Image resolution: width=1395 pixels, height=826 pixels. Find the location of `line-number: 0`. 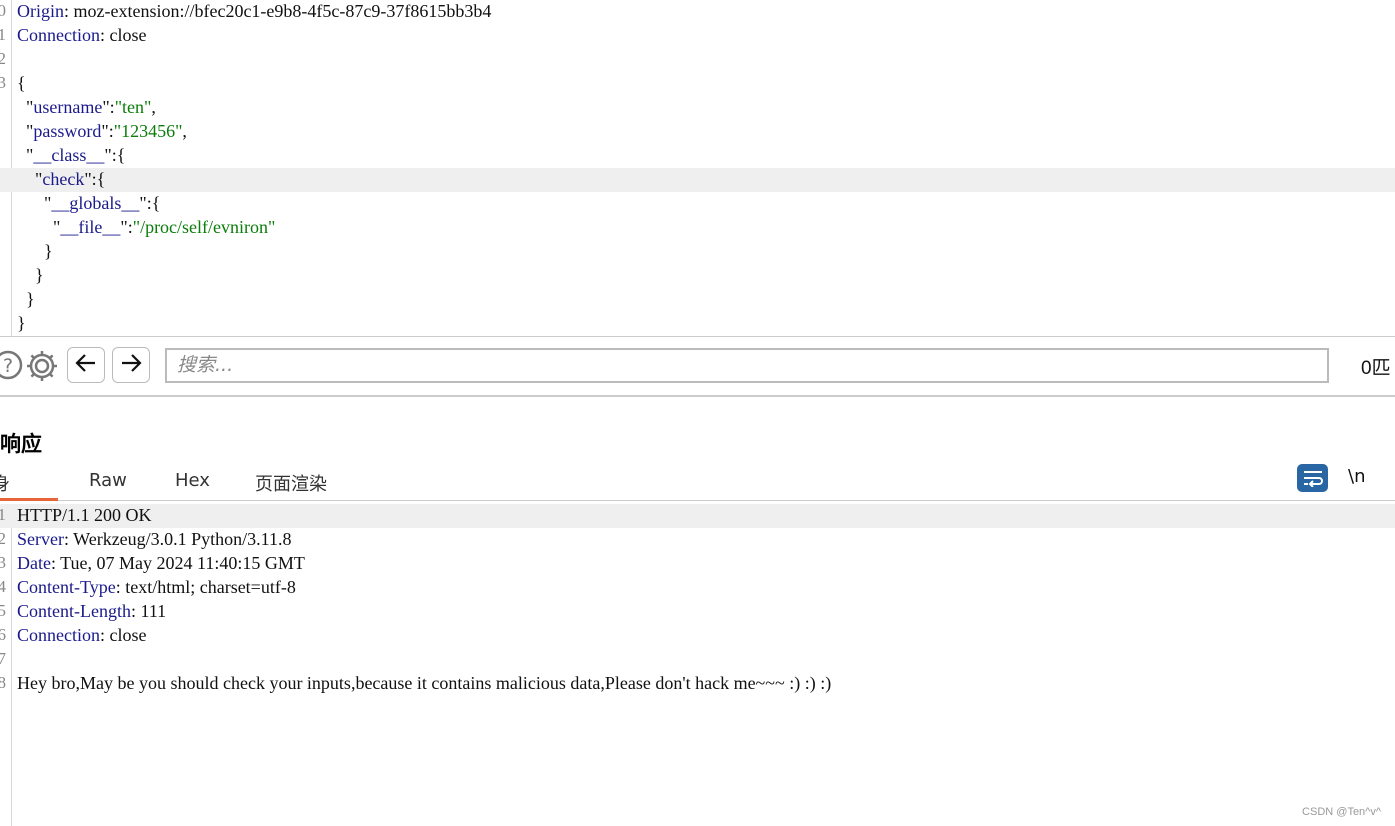

line-number: 0 is located at coordinates (3, 10).